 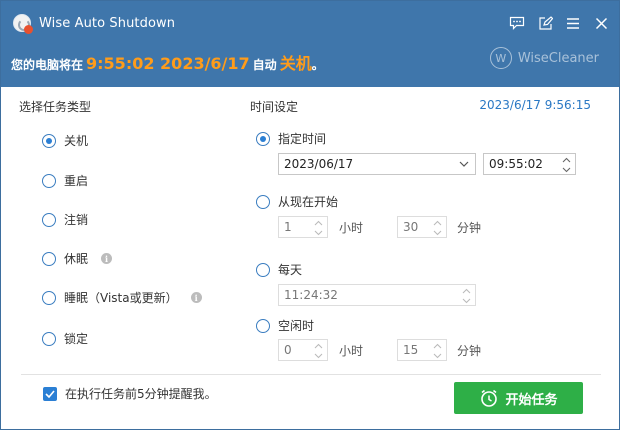 What do you see at coordinates (317, 65) in the screenshot?
I see `status-suffix: 。` at bounding box center [317, 65].